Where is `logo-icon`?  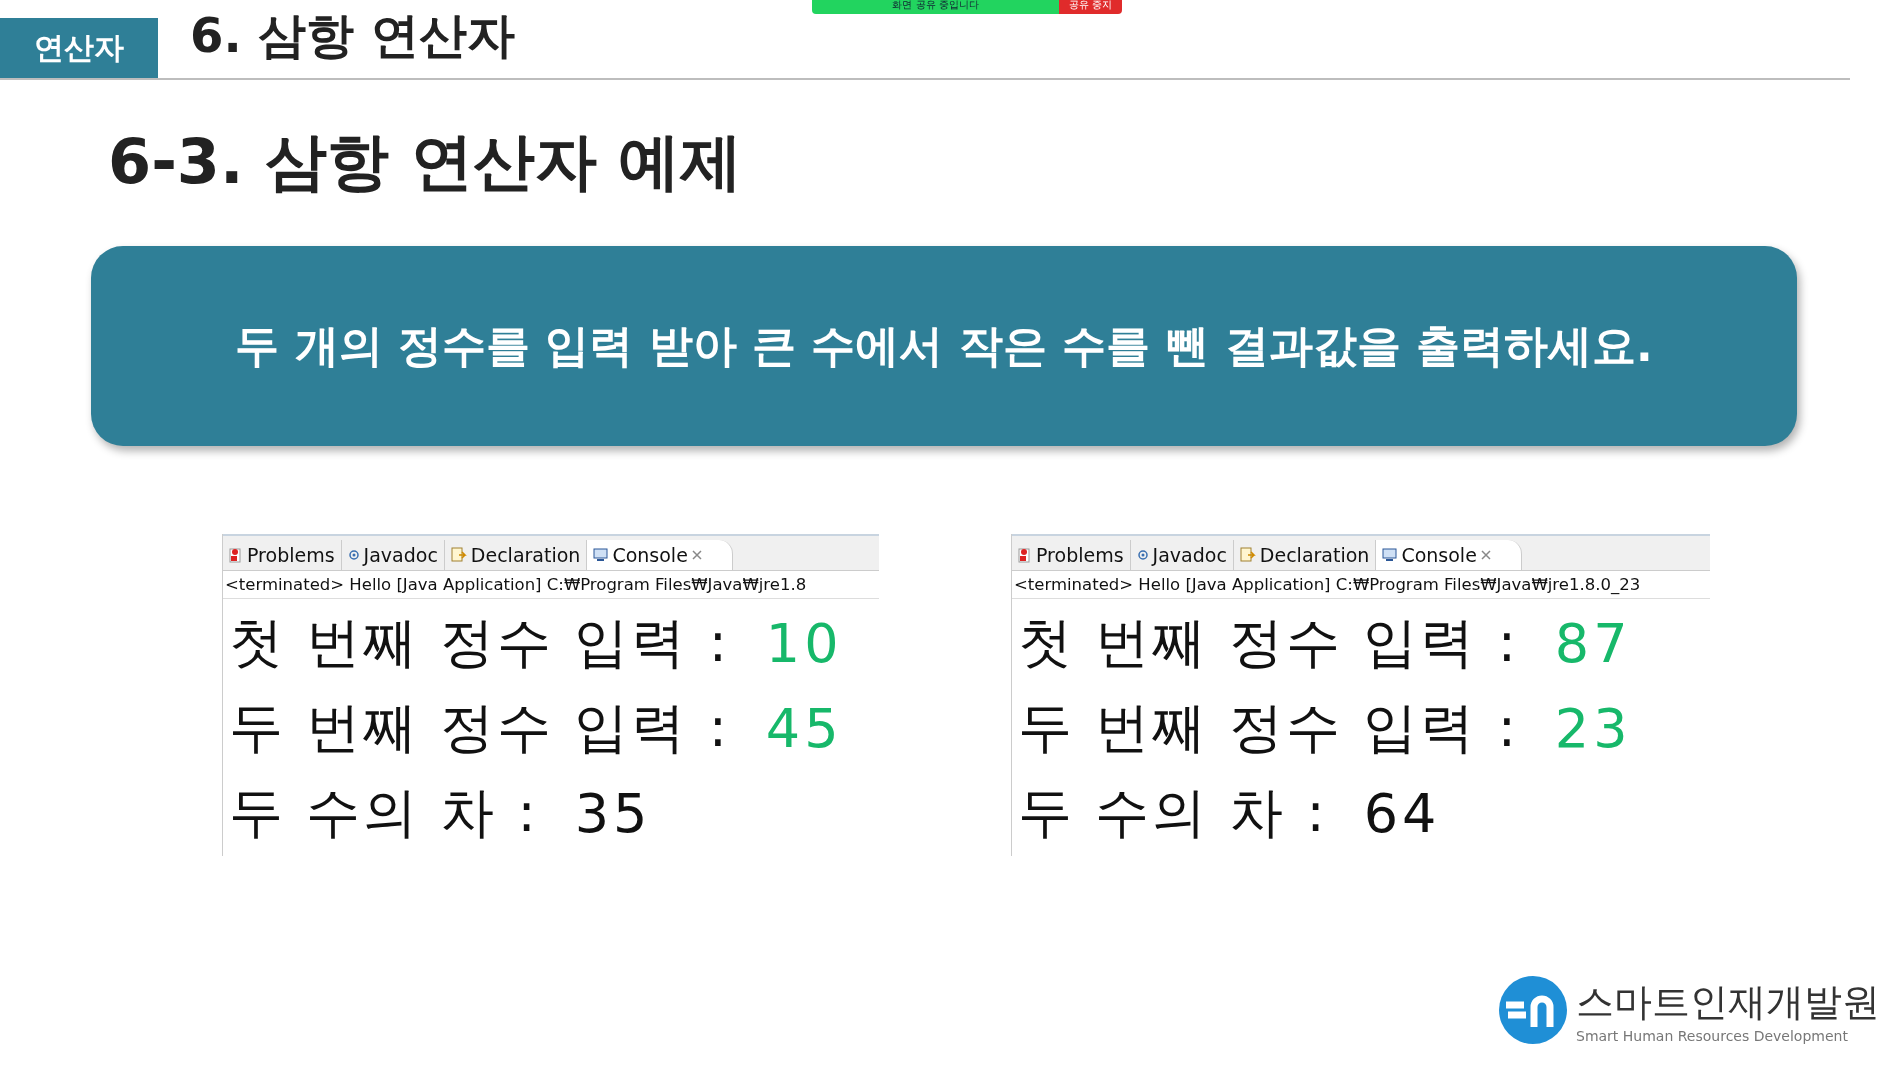 logo-icon is located at coordinates (1533, 1010).